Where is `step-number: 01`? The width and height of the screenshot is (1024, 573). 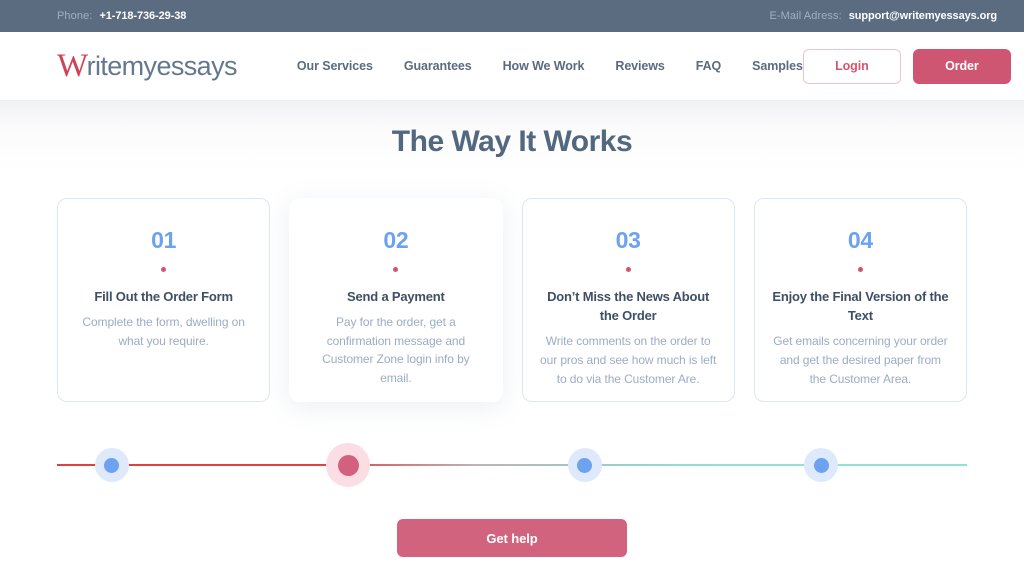
step-number: 01 is located at coordinates (164, 240).